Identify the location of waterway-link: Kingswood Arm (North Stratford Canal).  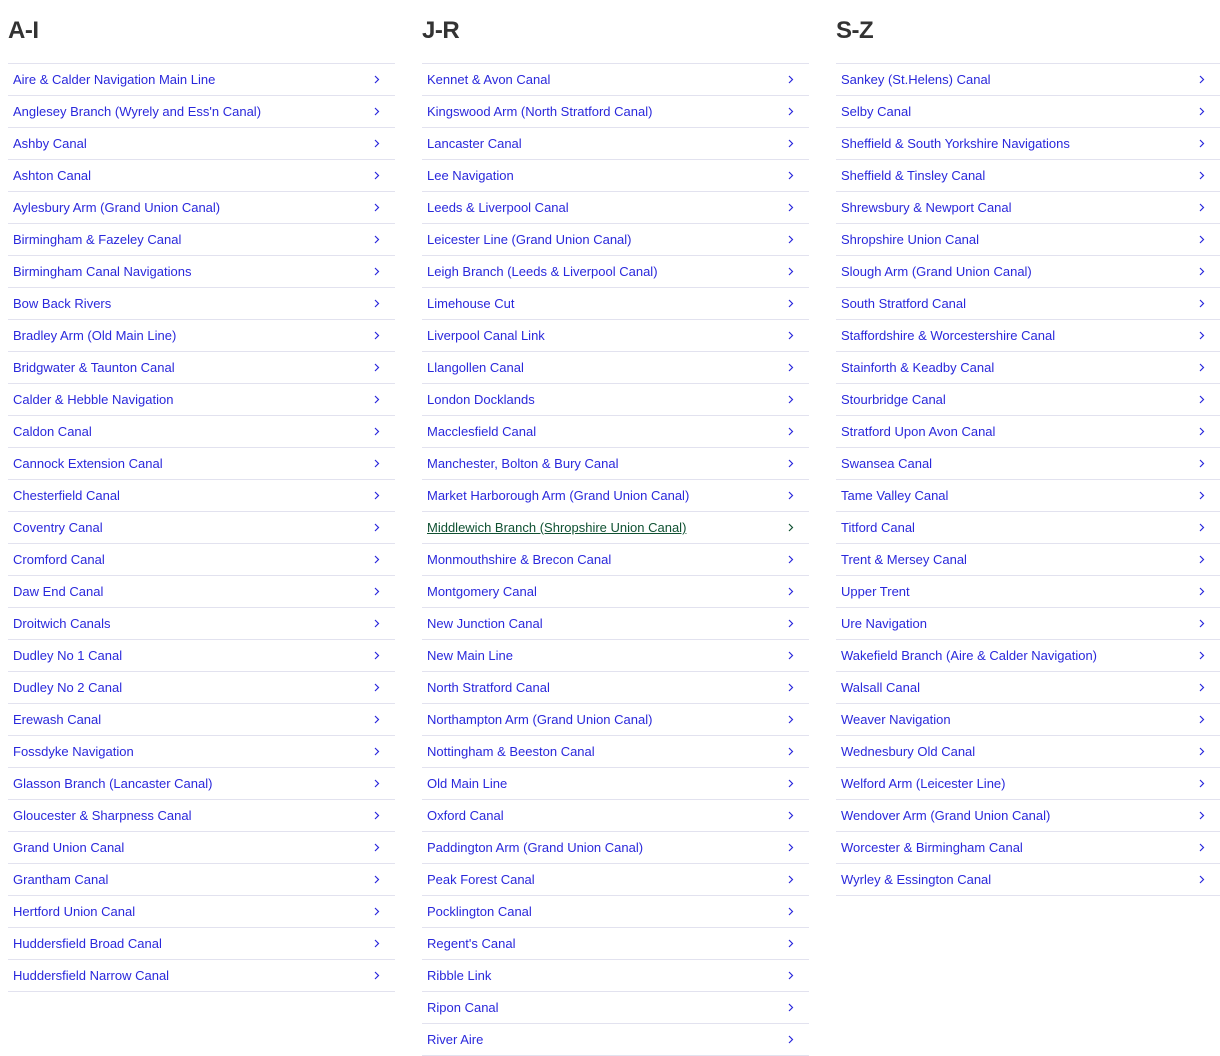
(615, 112).